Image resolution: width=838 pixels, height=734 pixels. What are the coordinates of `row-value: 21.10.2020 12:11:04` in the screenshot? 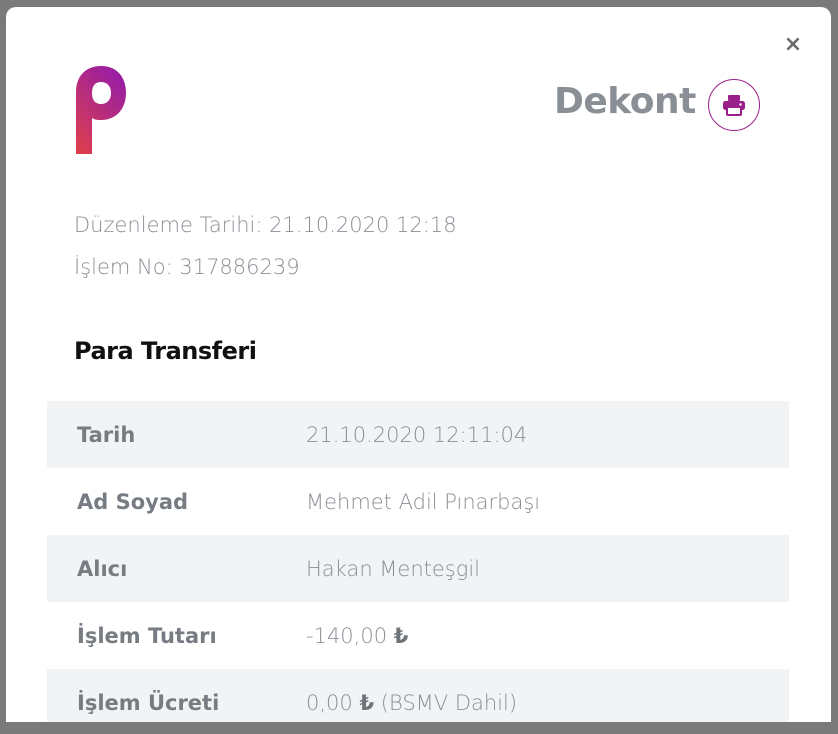 It's located at (417, 434).